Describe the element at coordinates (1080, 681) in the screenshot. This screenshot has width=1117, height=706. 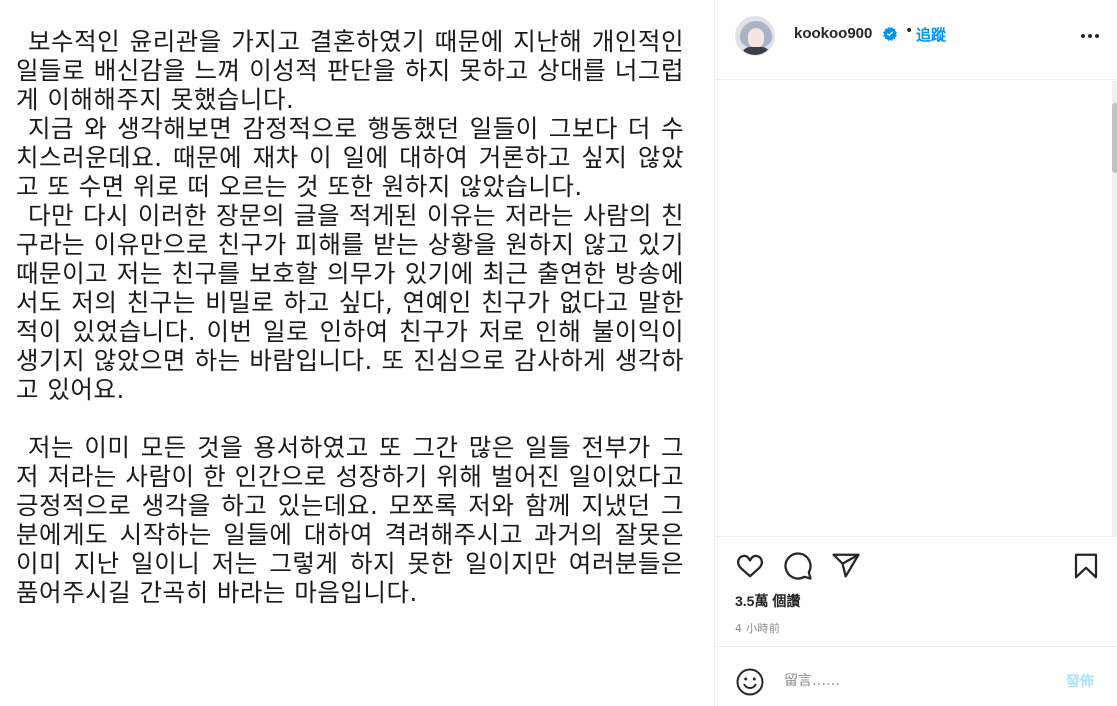
I see `post-comment-button: 發佈` at that location.